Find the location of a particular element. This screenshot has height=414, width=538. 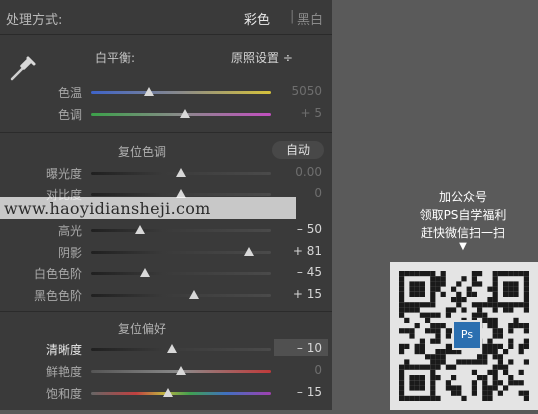

whites-slider-thumb is located at coordinates (145, 272).